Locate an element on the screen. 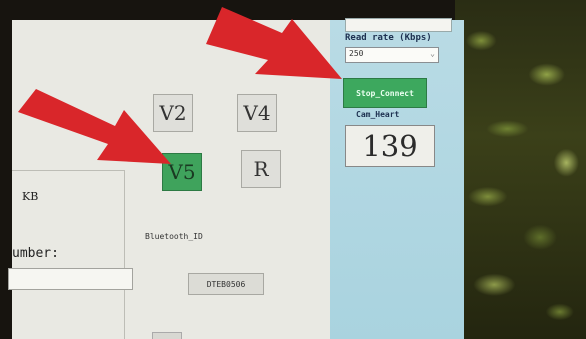 The width and height of the screenshot is (586, 339). cam-heart-value: 139 is located at coordinates (390, 146).